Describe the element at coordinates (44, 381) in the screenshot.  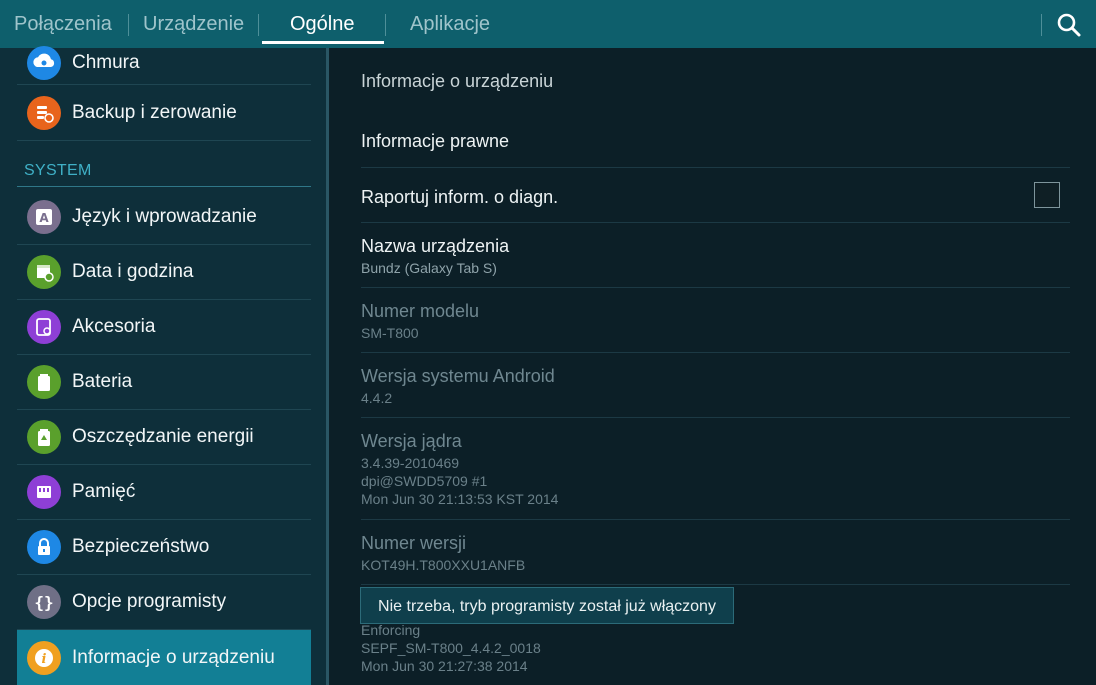
I see `battery-icon` at that location.